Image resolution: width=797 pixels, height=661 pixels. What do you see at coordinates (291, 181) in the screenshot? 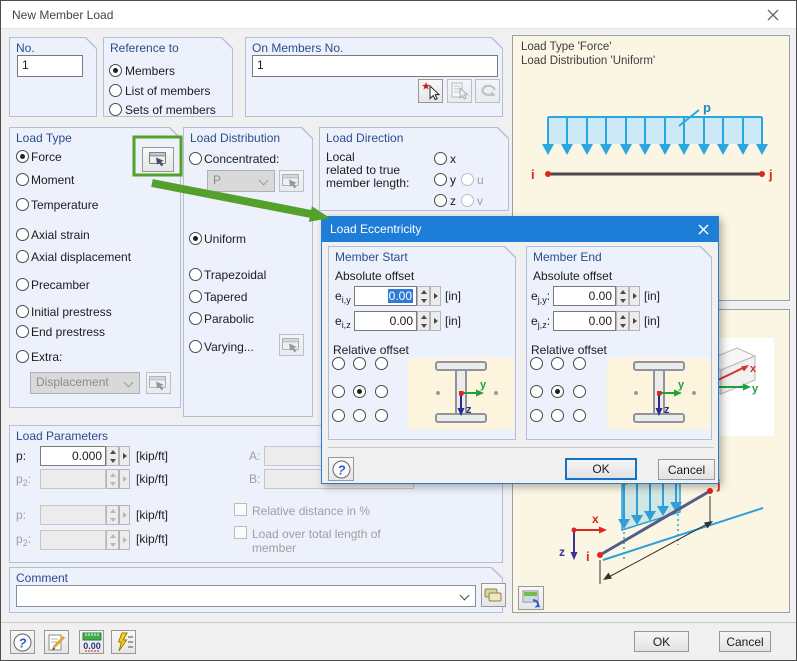
I see `concentrated-edit-button` at bounding box center [291, 181].